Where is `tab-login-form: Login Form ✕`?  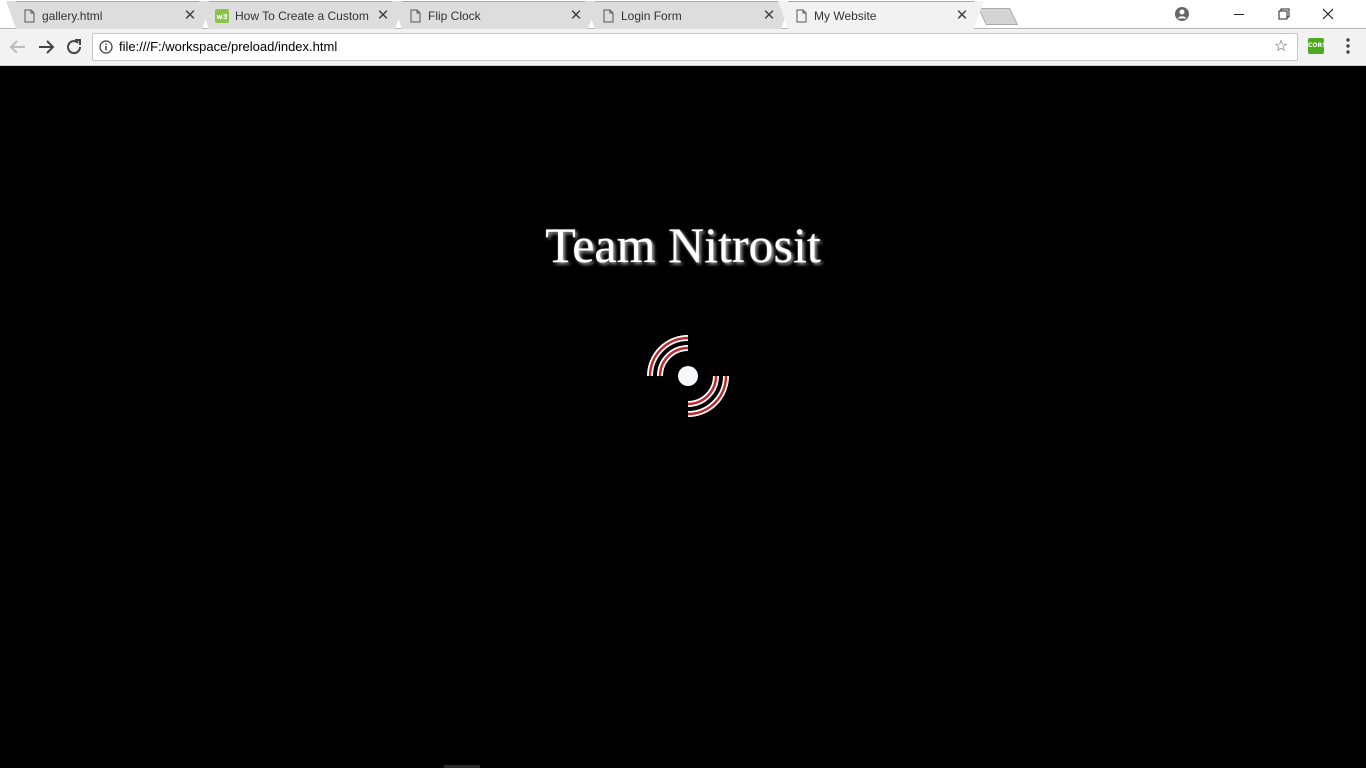
tab-login-form: Login Form ✕ is located at coordinates (688, 15).